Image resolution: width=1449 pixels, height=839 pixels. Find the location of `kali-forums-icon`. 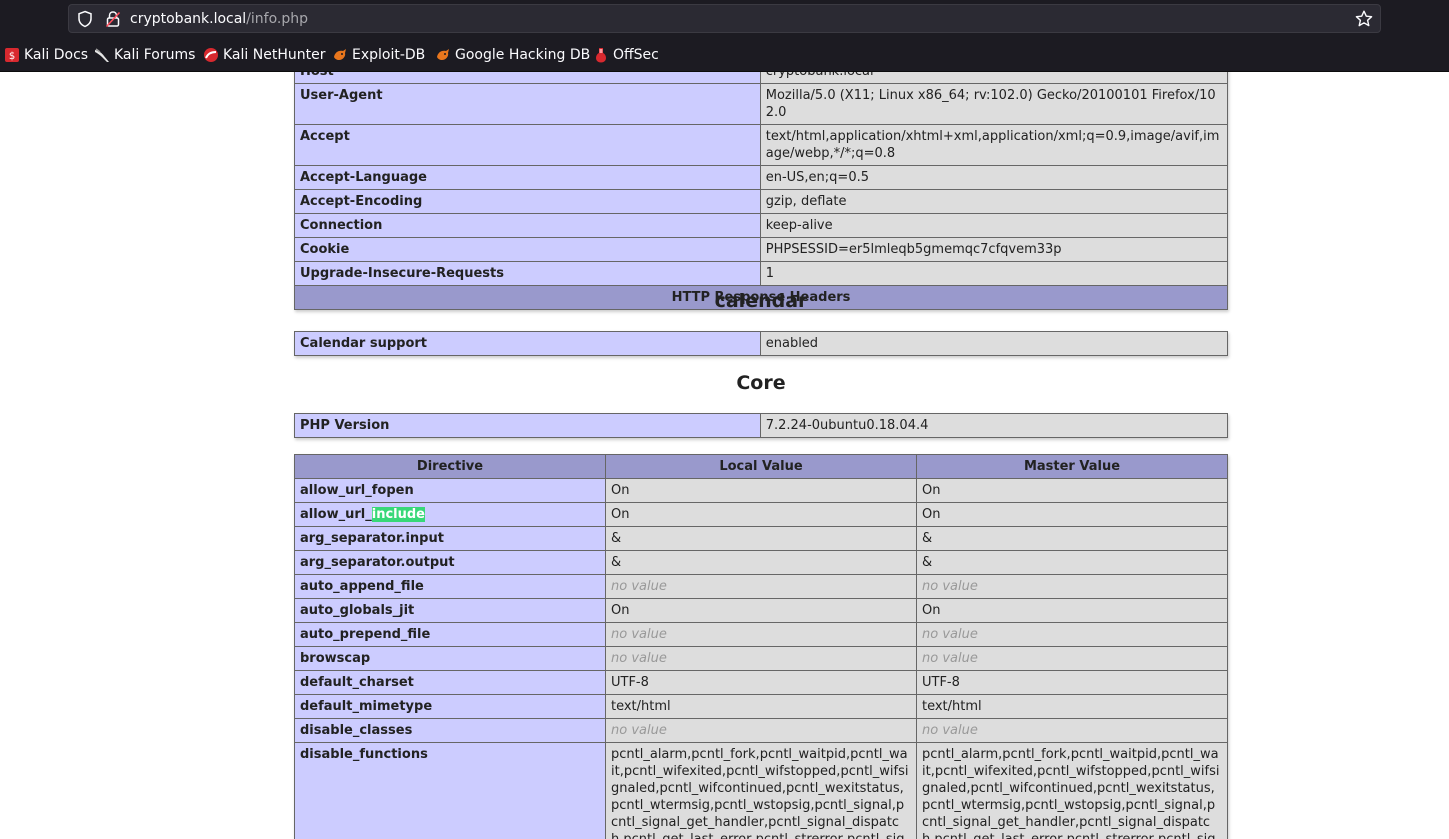

kali-forums-icon is located at coordinates (102, 55).